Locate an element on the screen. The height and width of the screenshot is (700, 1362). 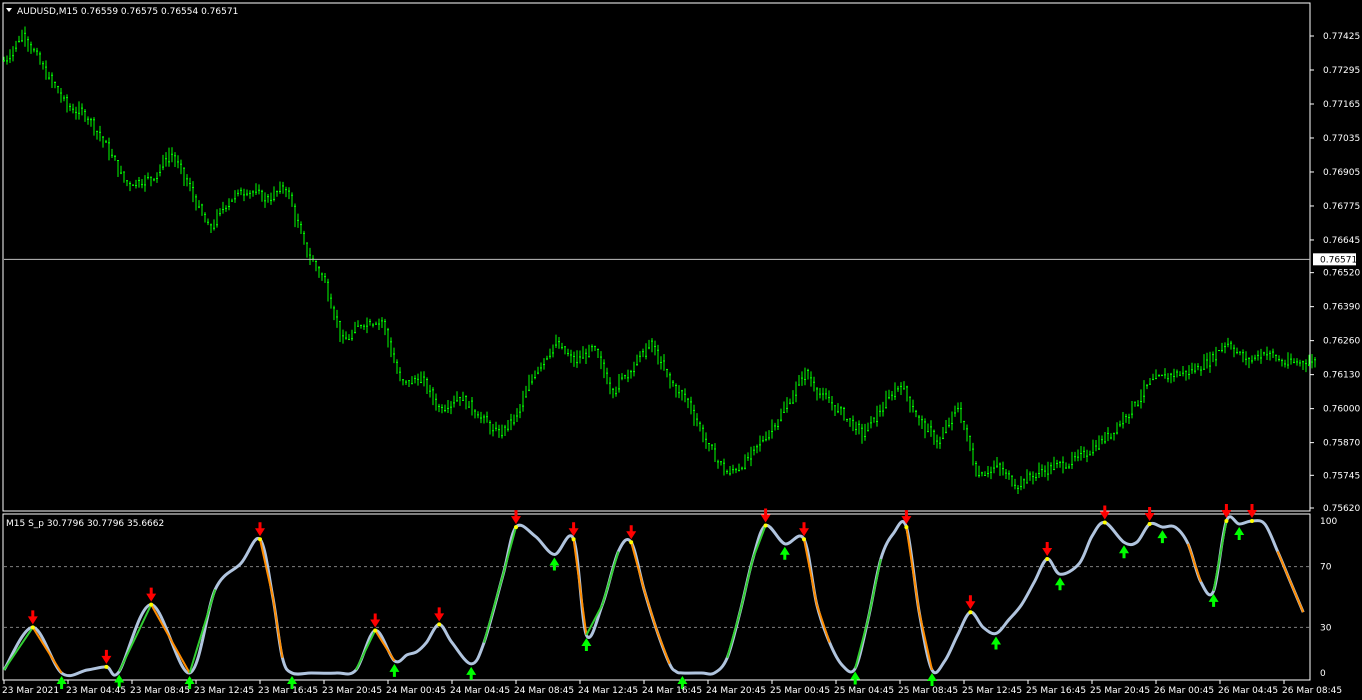
price-tick-label: 0.76905 is located at coordinates (1341, 173).